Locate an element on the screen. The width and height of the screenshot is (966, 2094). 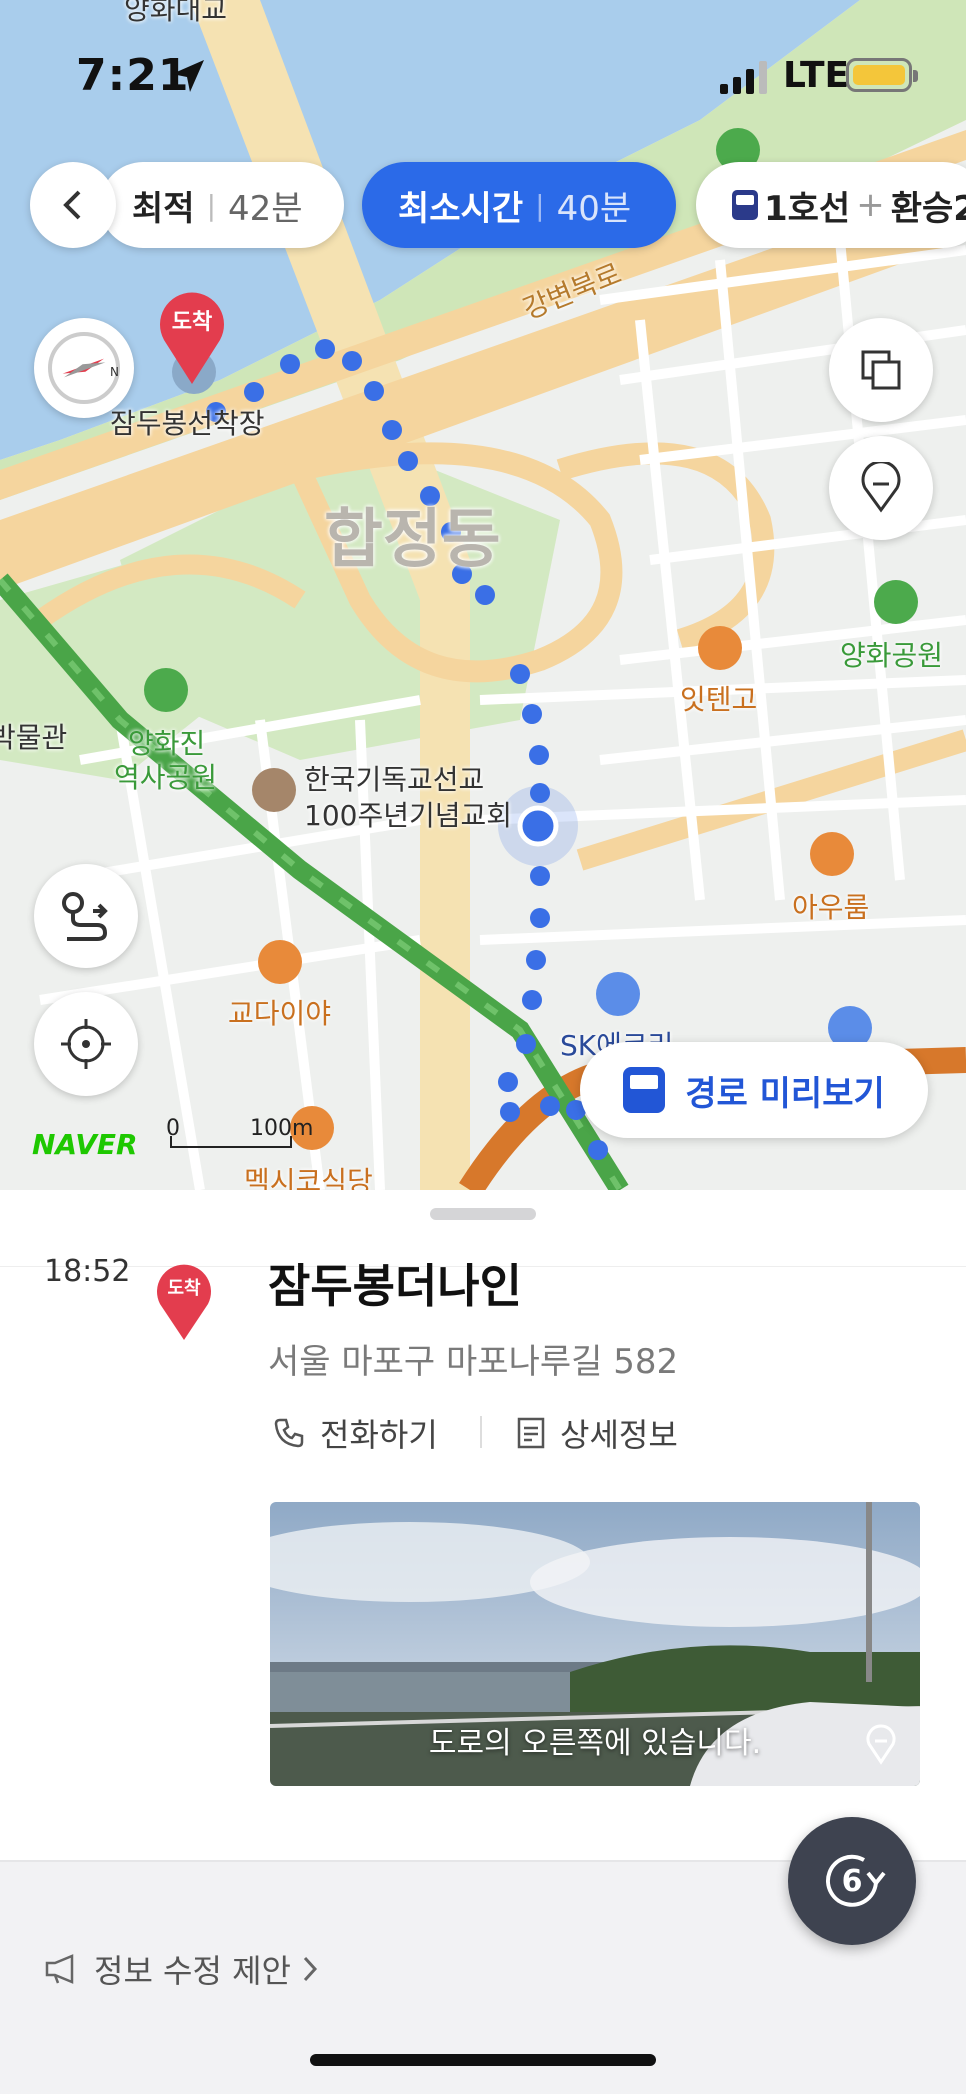
route-option-label: 1호선 is located at coordinates (807, 208).